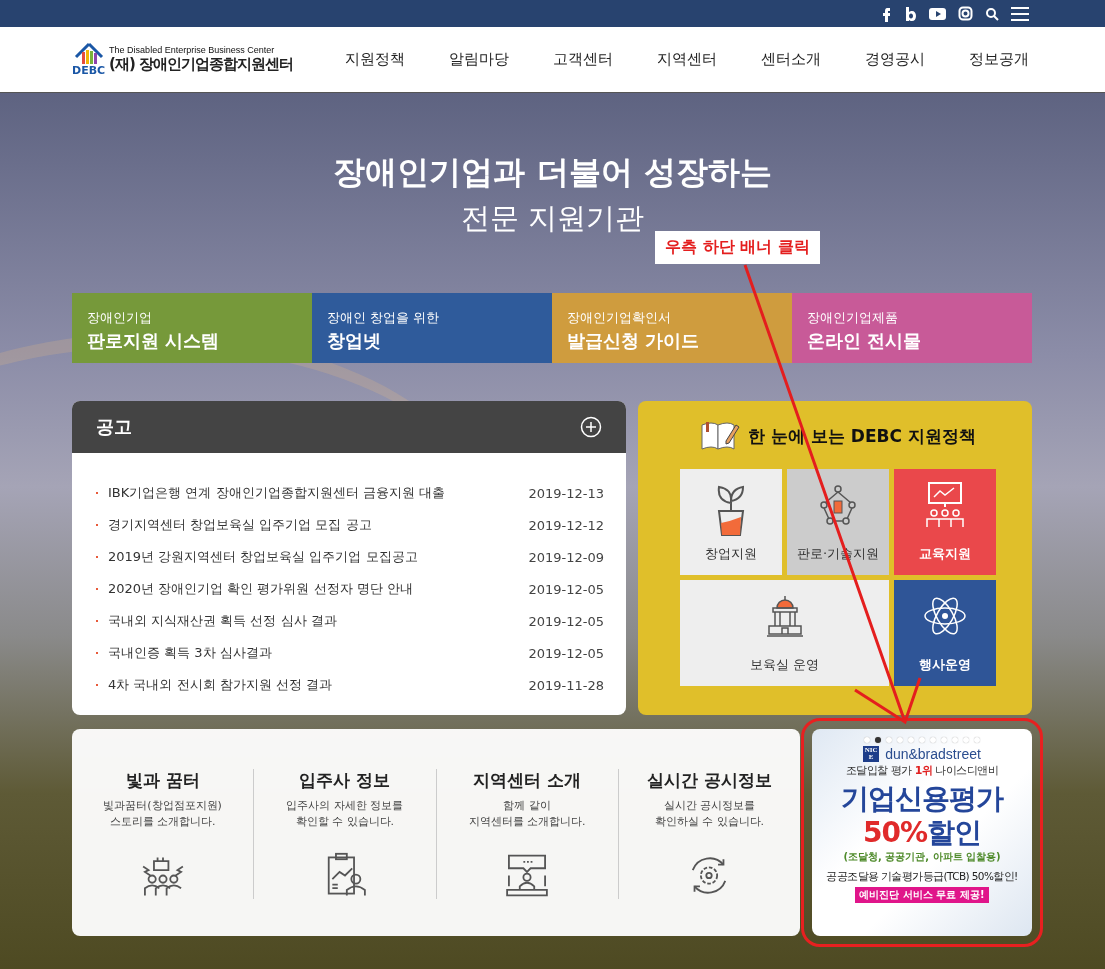 This screenshot has width=1105, height=969. Describe the element at coordinates (720, 436) in the screenshot. I see `open-book-pencil-icon` at that location.